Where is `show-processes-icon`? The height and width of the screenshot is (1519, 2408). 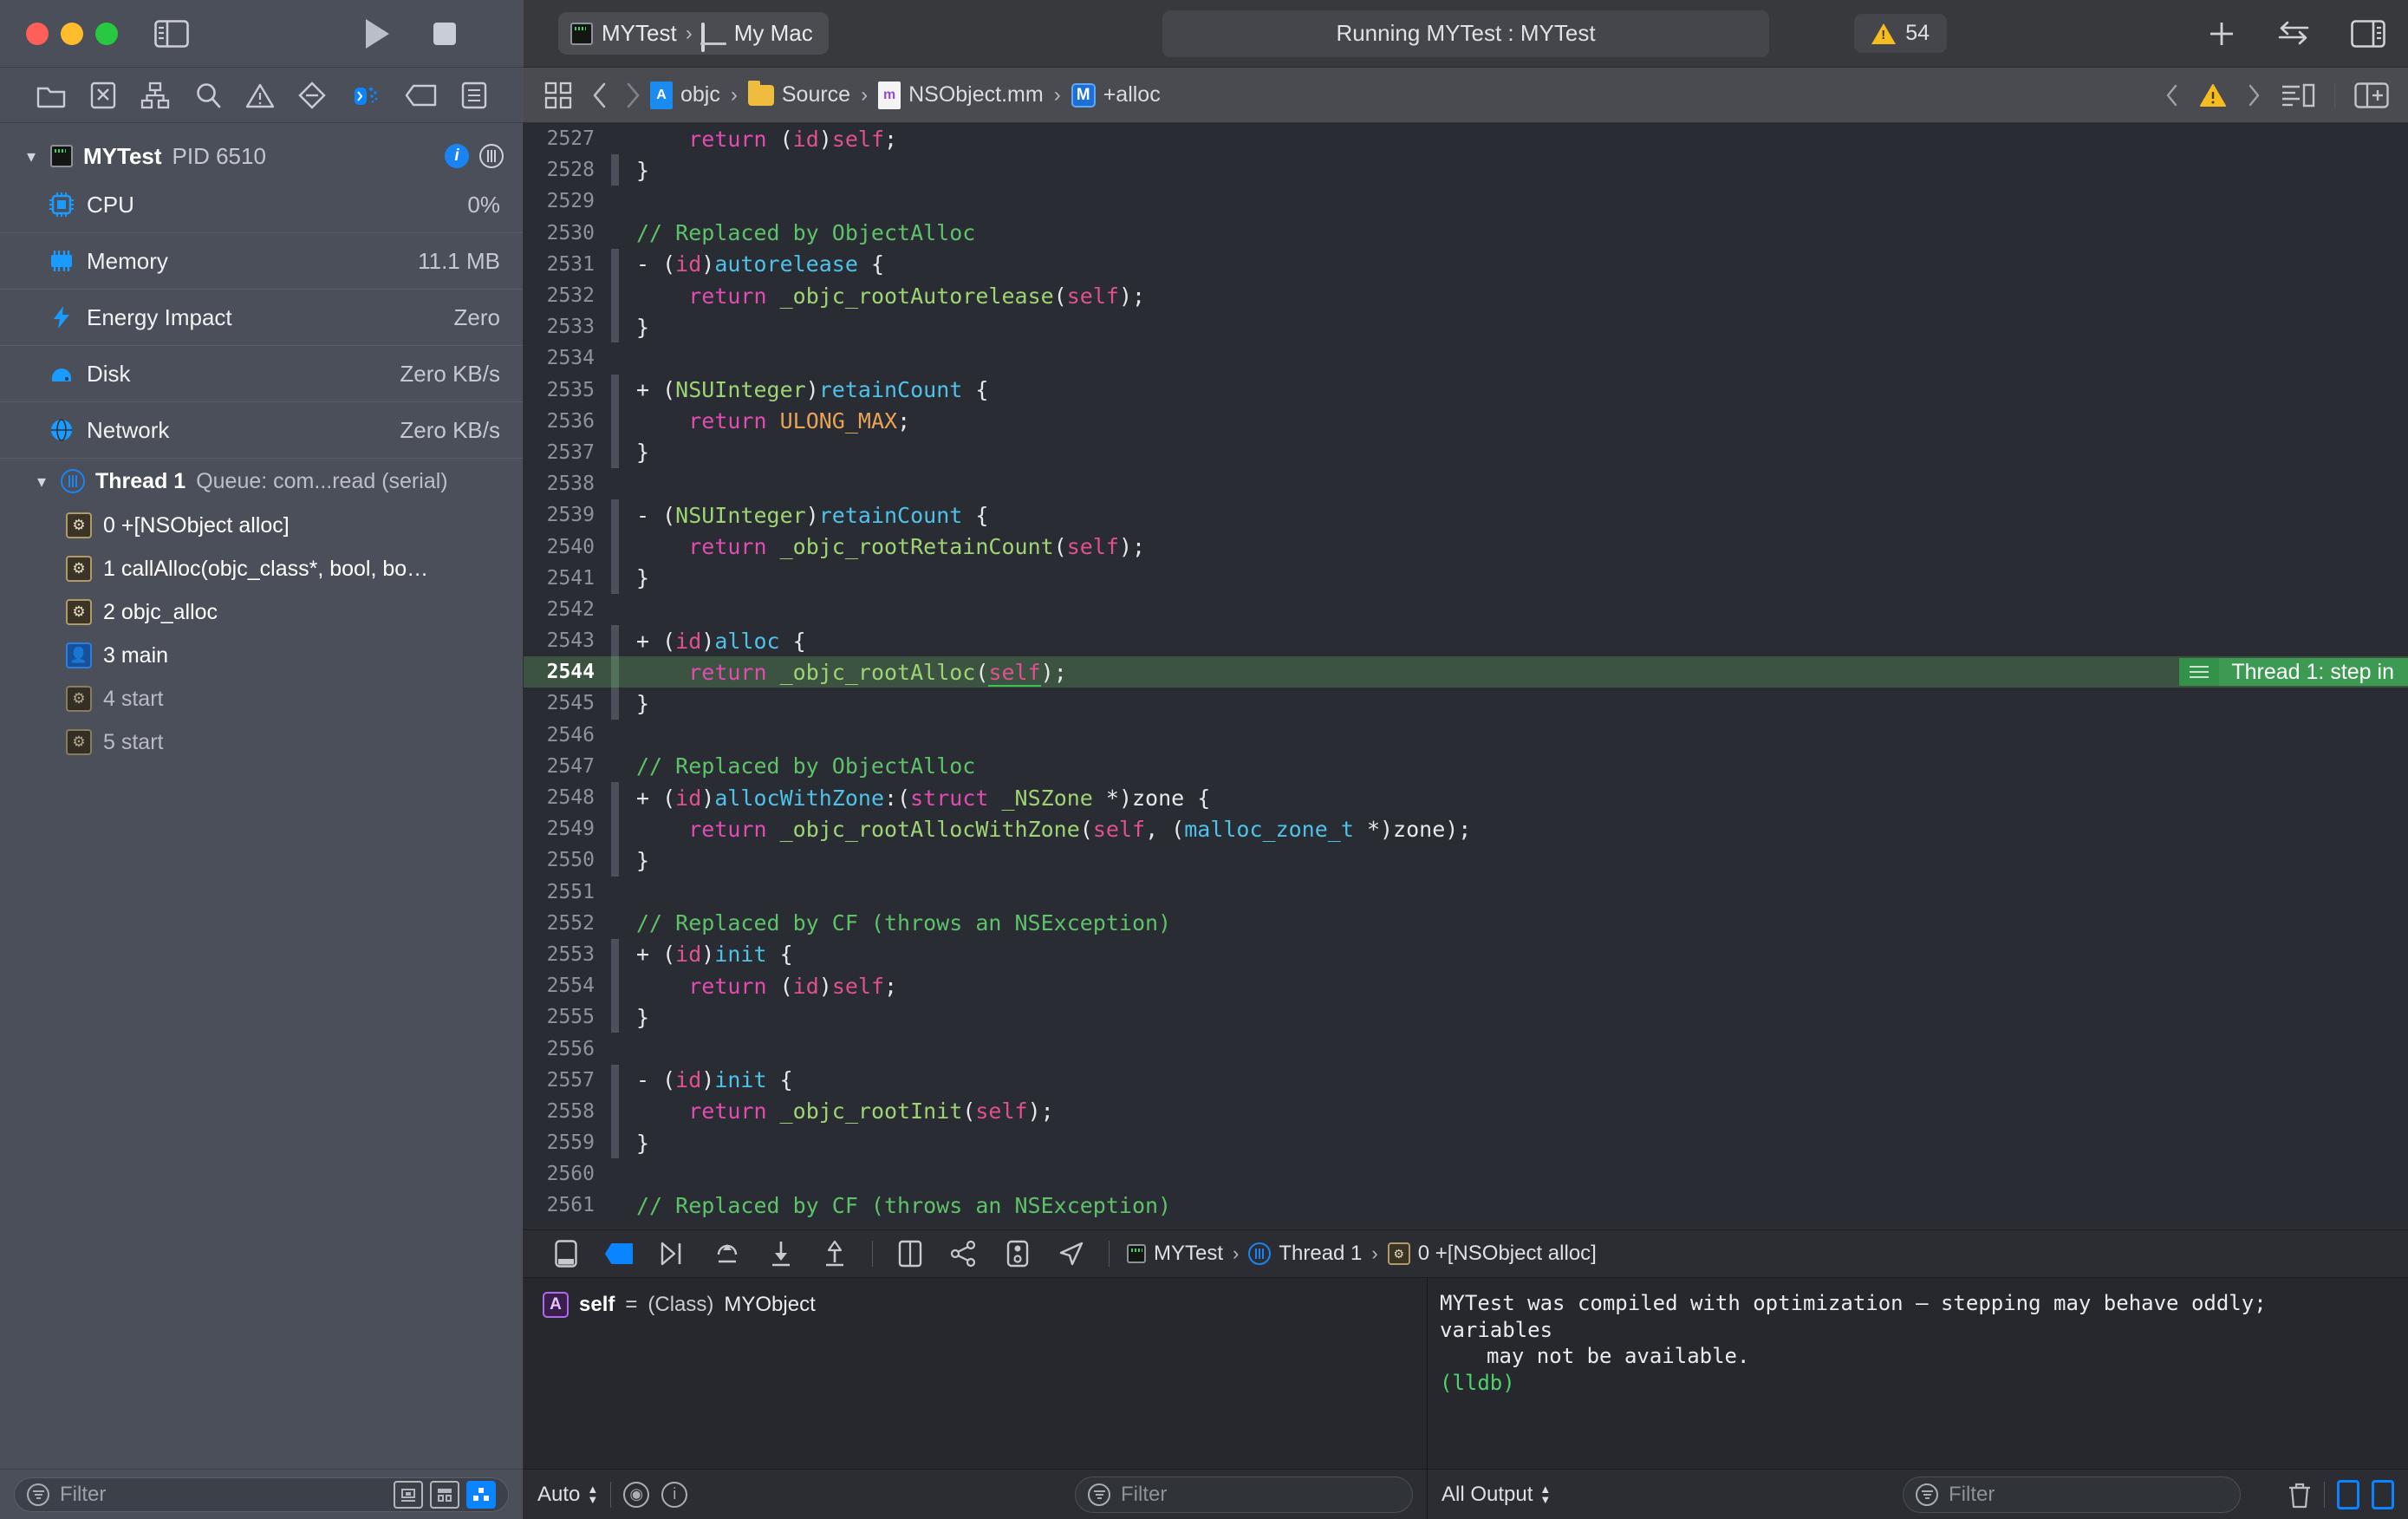
show-processes-icon is located at coordinates (481, 1494).